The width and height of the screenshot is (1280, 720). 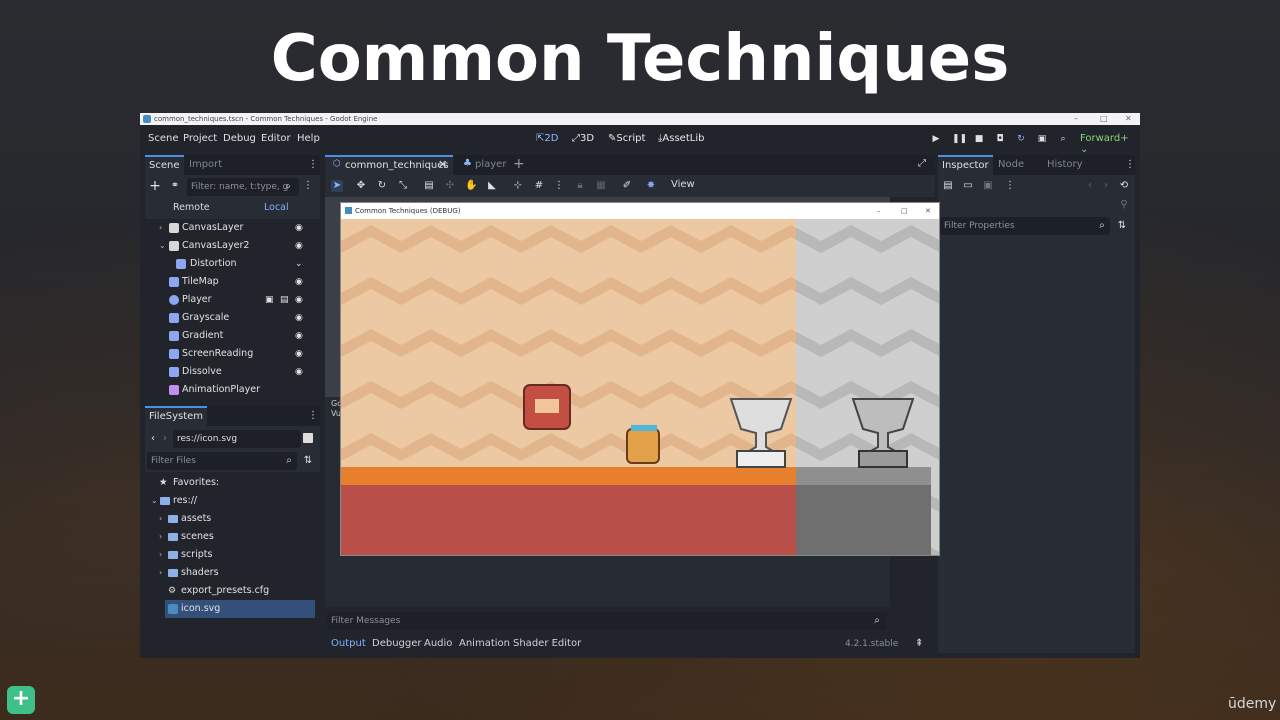 What do you see at coordinates (299, 264) in the screenshot?
I see `visibility-toggle-icon: ⌄` at bounding box center [299, 264].